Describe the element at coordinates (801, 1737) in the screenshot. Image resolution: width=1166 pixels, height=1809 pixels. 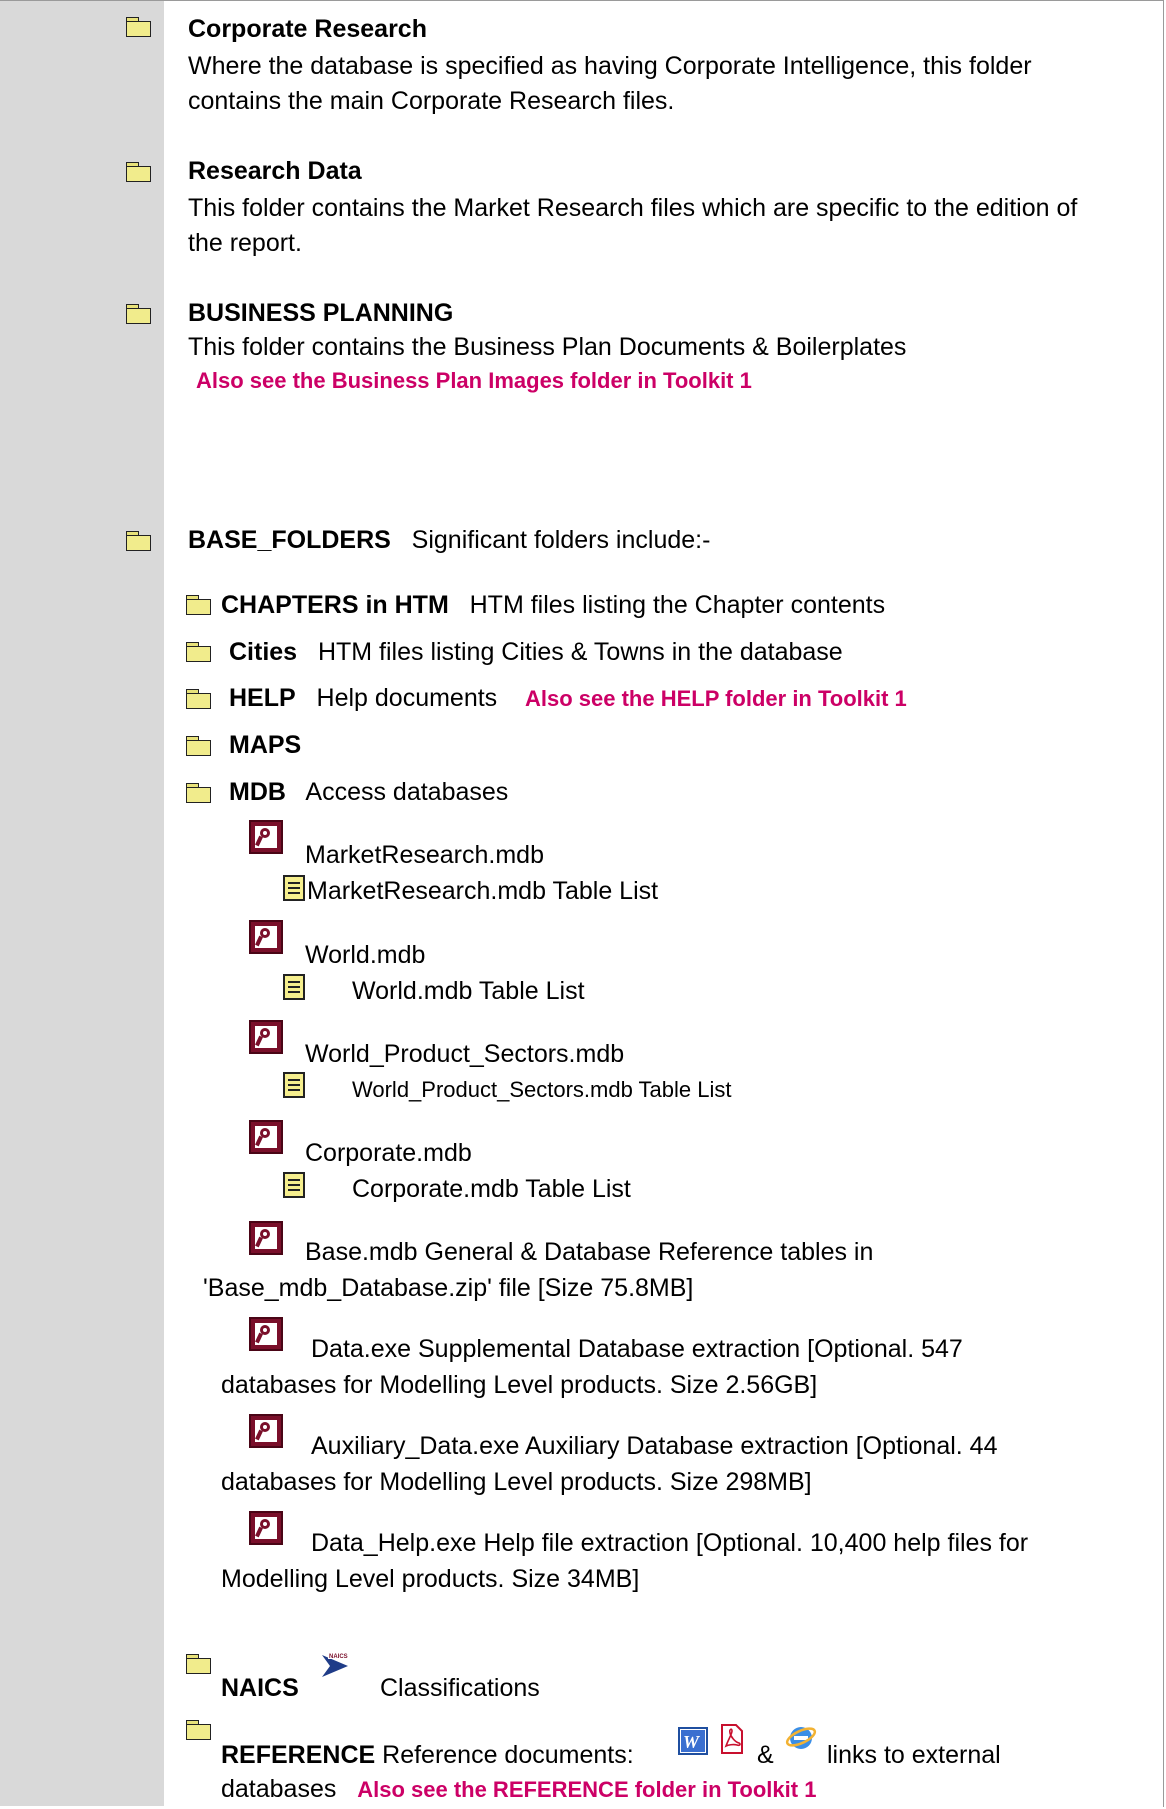
I see `internet-explorer-icon` at that location.